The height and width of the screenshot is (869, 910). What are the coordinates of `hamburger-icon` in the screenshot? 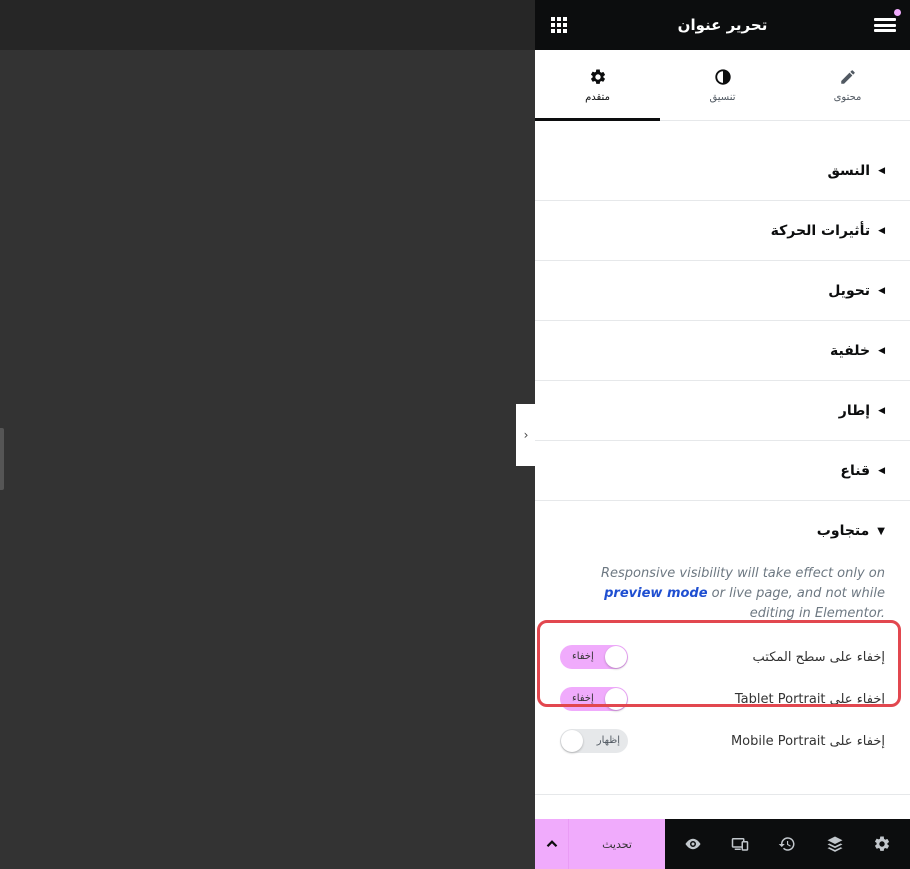 It's located at (887, 21).